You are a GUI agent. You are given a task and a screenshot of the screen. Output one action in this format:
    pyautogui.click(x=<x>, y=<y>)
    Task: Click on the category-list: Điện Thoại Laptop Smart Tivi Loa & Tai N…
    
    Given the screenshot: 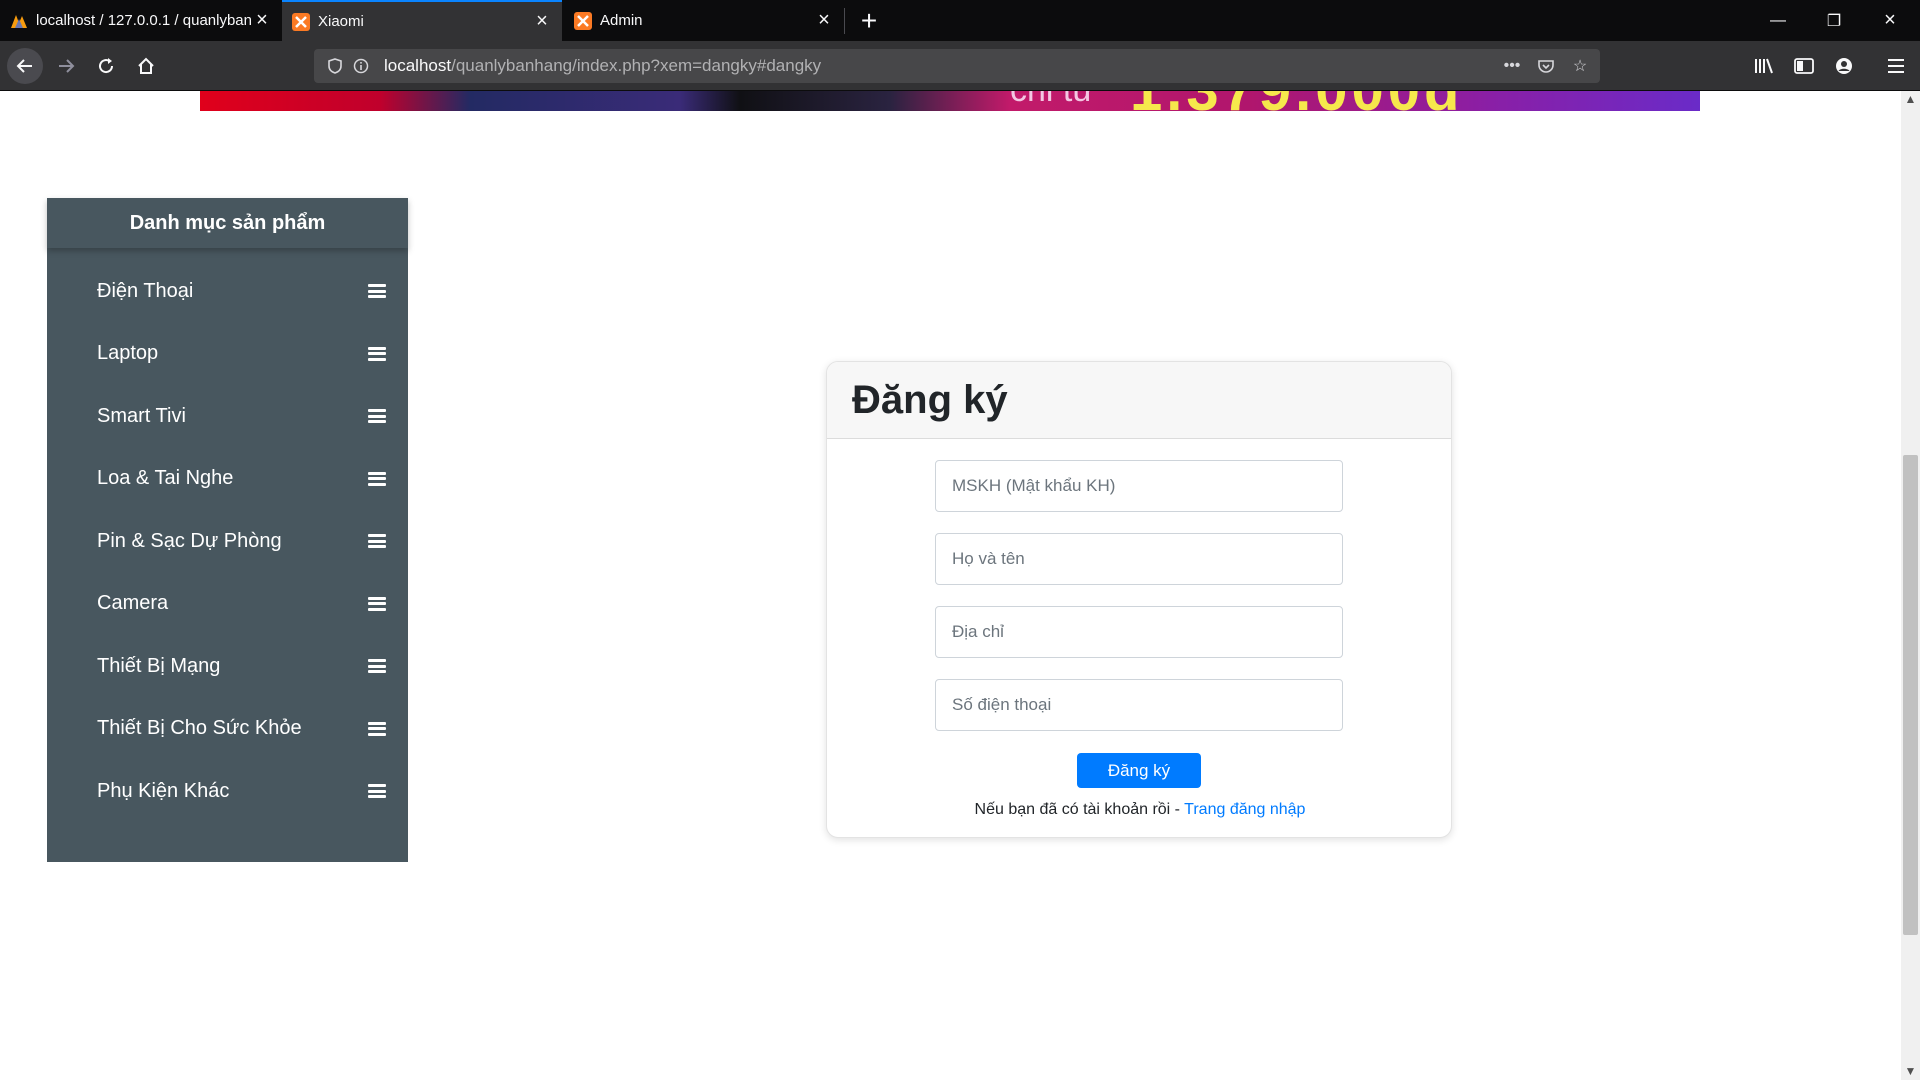 What is the action you would take?
    pyautogui.click(x=227, y=541)
    